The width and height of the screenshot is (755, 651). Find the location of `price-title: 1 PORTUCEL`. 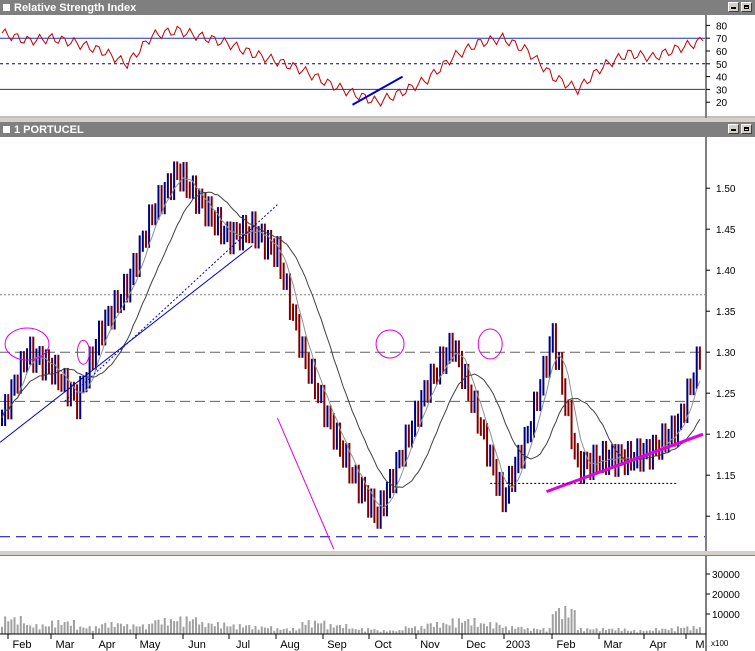

price-title: 1 PORTUCEL is located at coordinates (49, 130).